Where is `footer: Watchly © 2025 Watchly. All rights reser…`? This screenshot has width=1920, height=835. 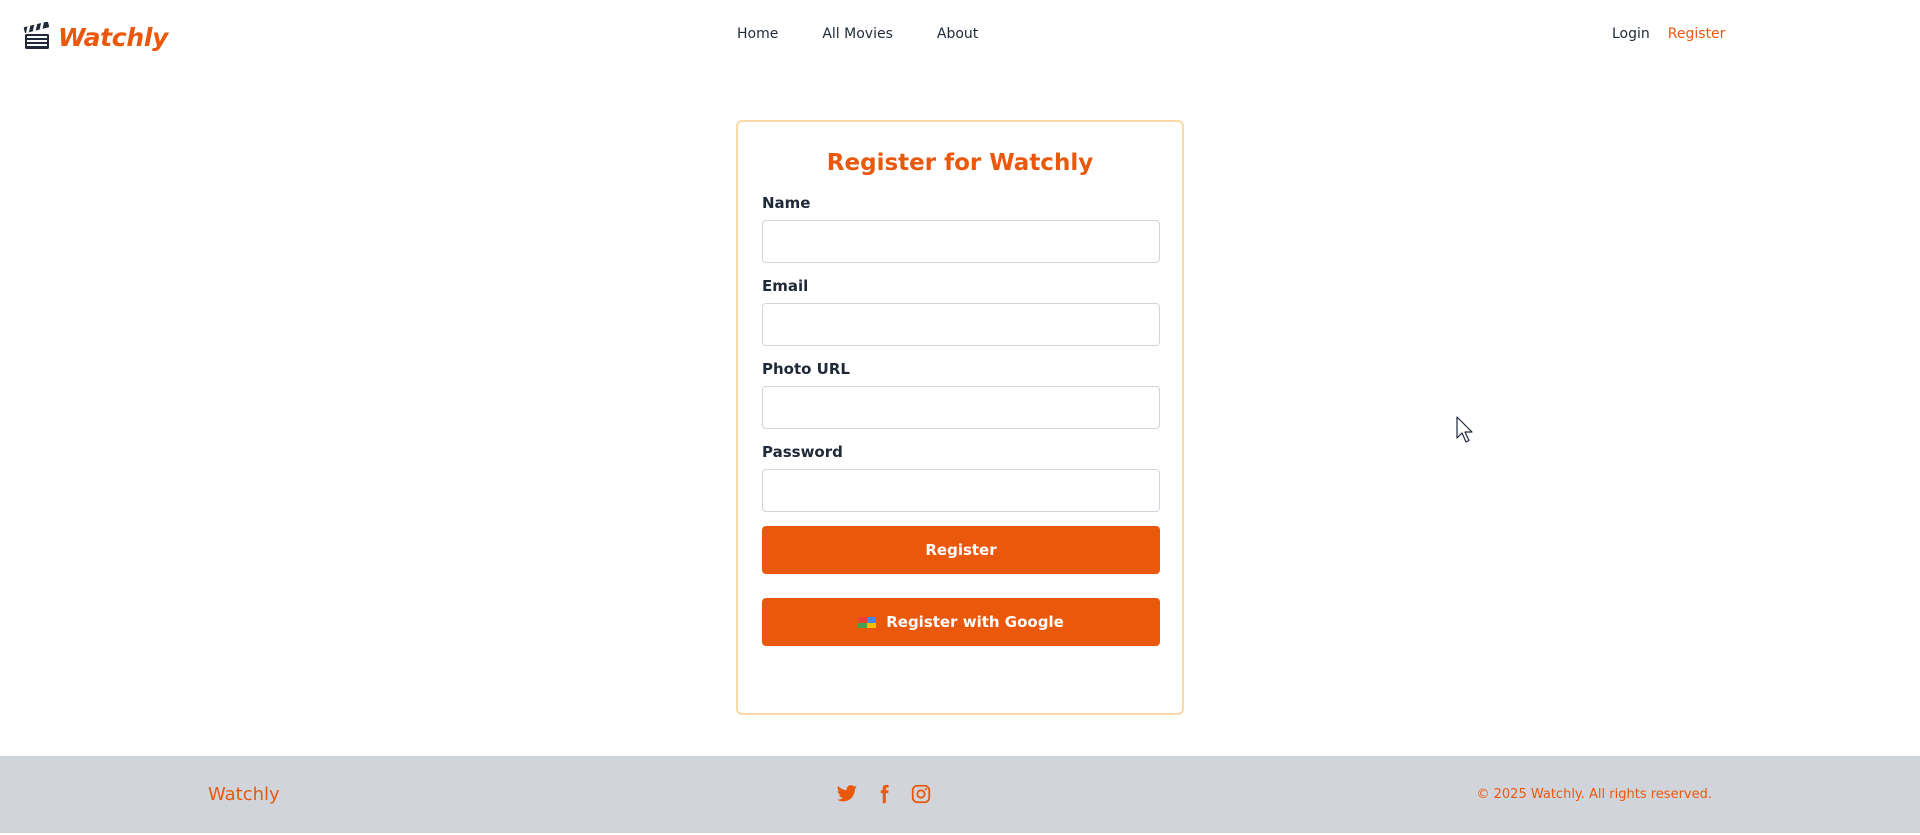
footer: Watchly © 2025 Watchly. All rights reser… is located at coordinates (960, 794).